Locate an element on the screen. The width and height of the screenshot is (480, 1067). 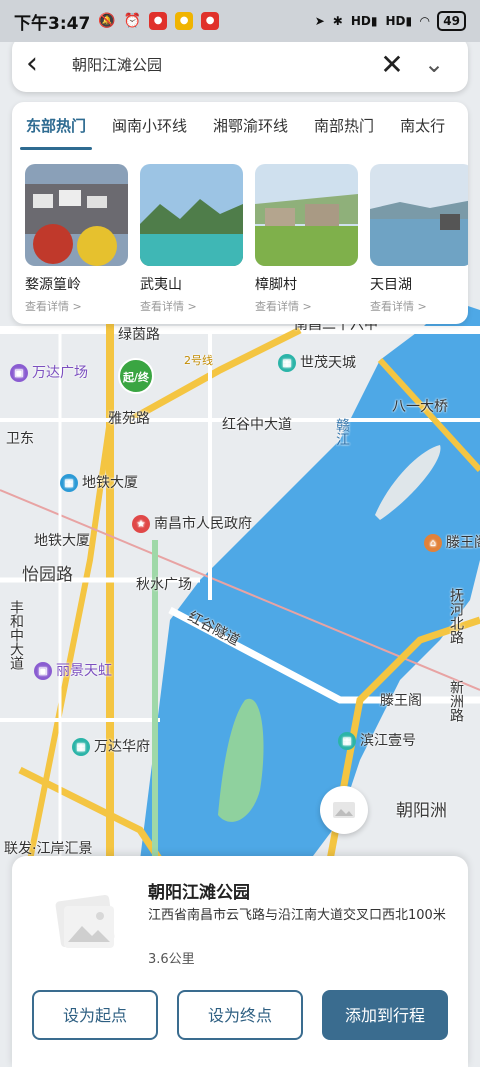
map-label-hongguzhong: 红谷中大道 is located at coordinates (257, 425).